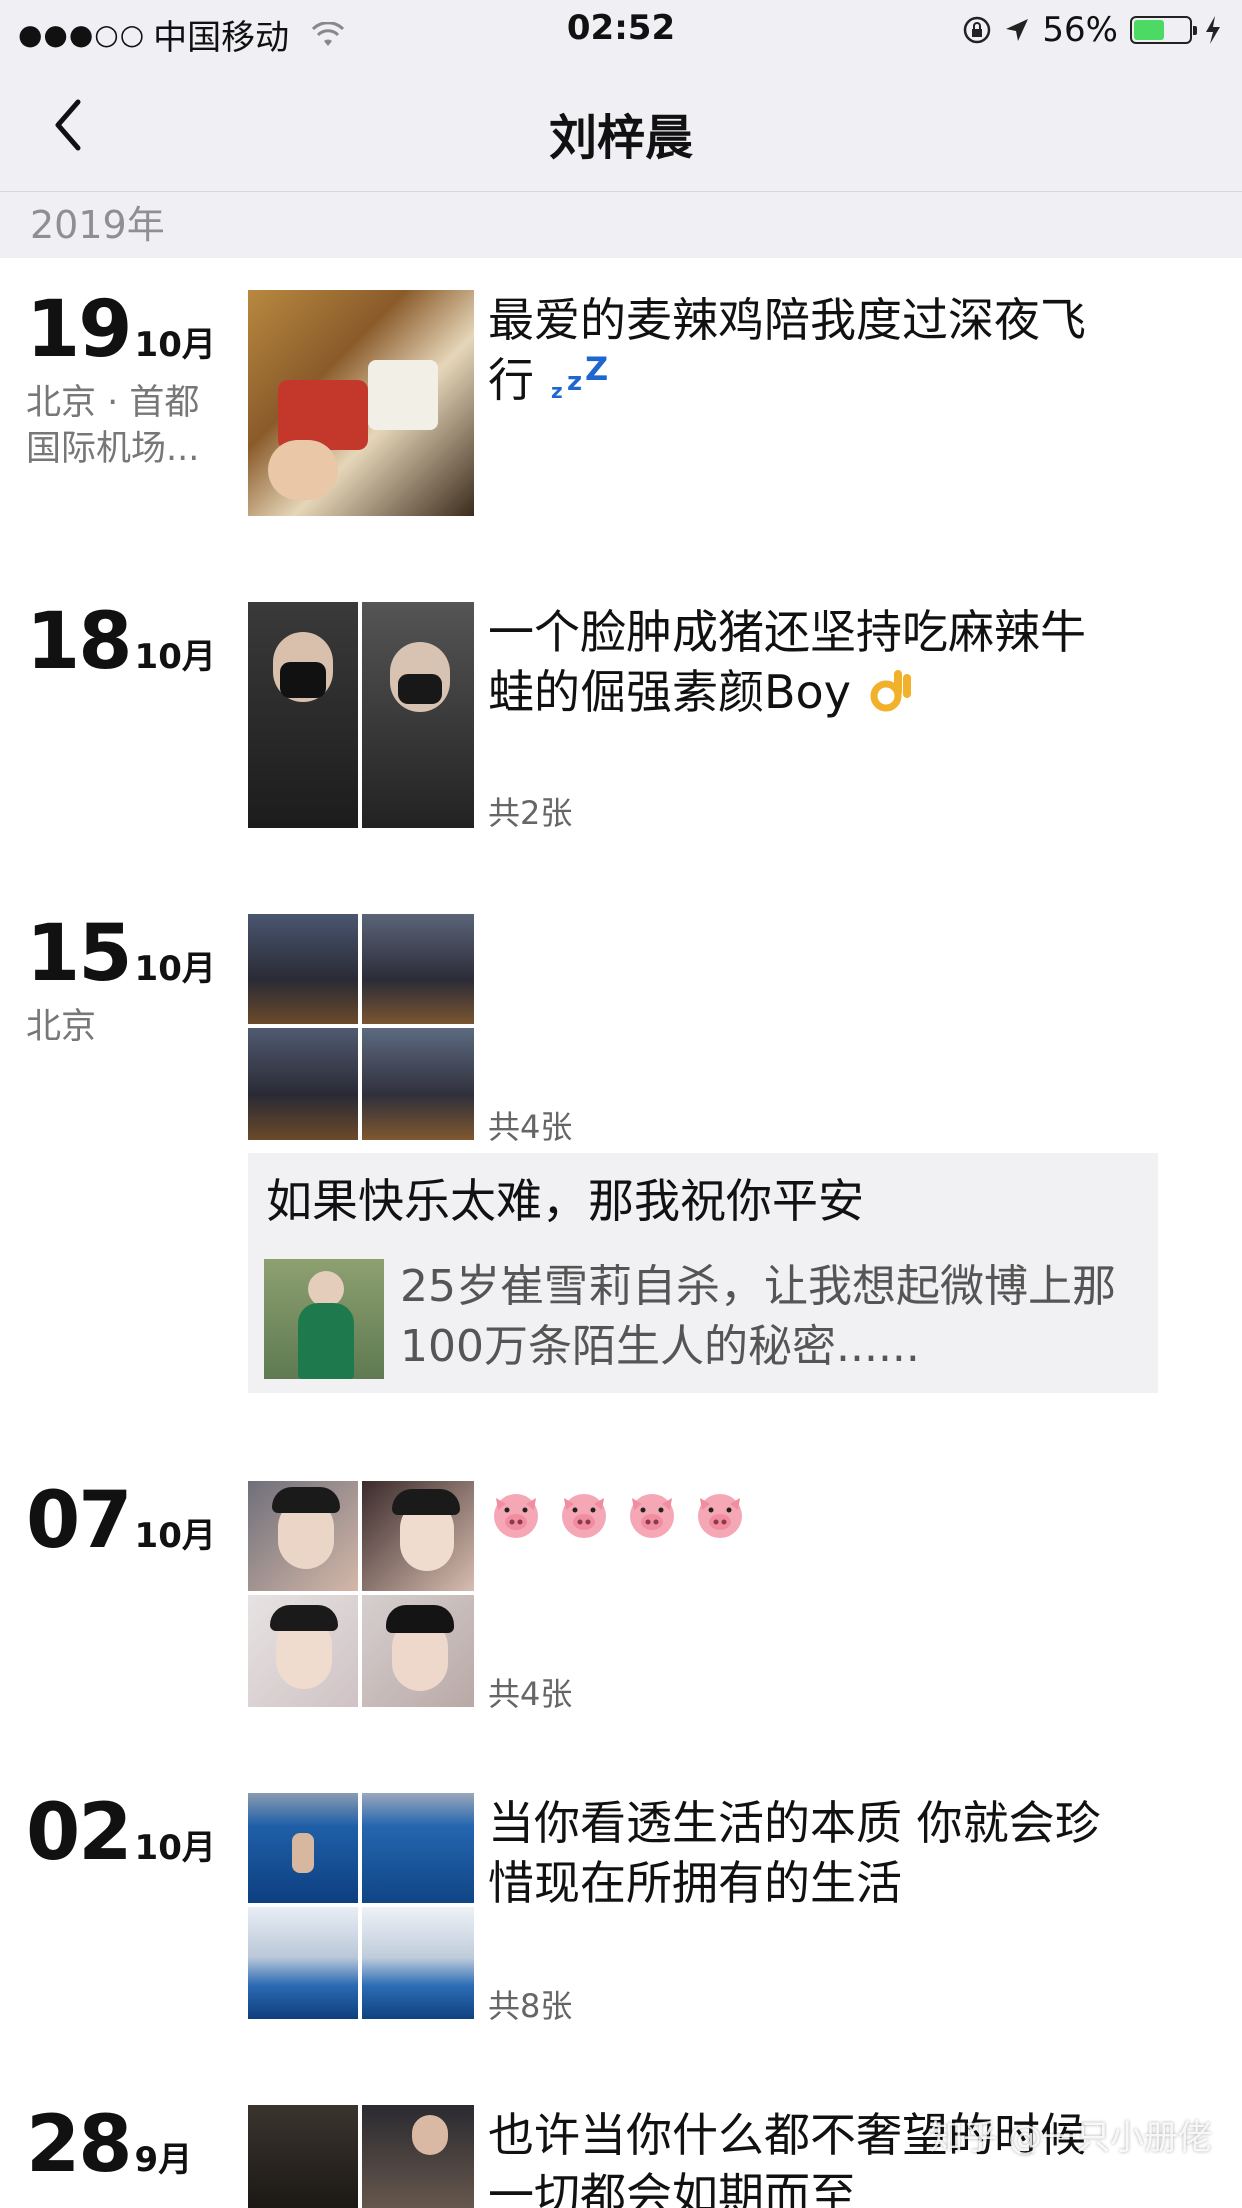  What do you see at coordinates (79, 954) in the screenshot?
I see `entry-day: 15` at bounding box center [79, 954].